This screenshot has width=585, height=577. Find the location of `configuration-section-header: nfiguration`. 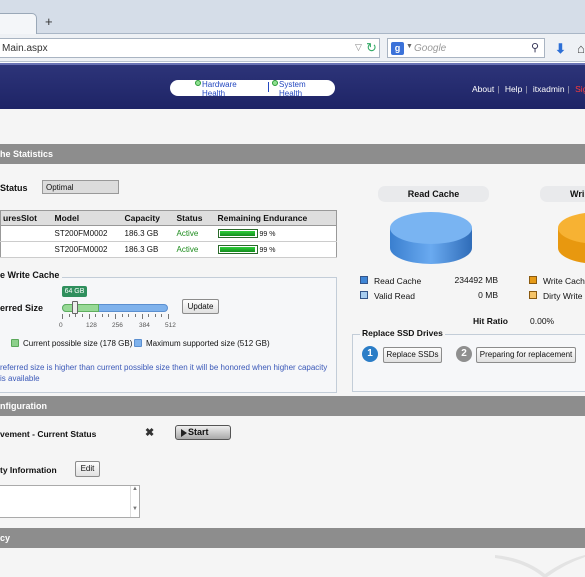

configuration-section-header: nfiguration is located at coordinates (292, 406).